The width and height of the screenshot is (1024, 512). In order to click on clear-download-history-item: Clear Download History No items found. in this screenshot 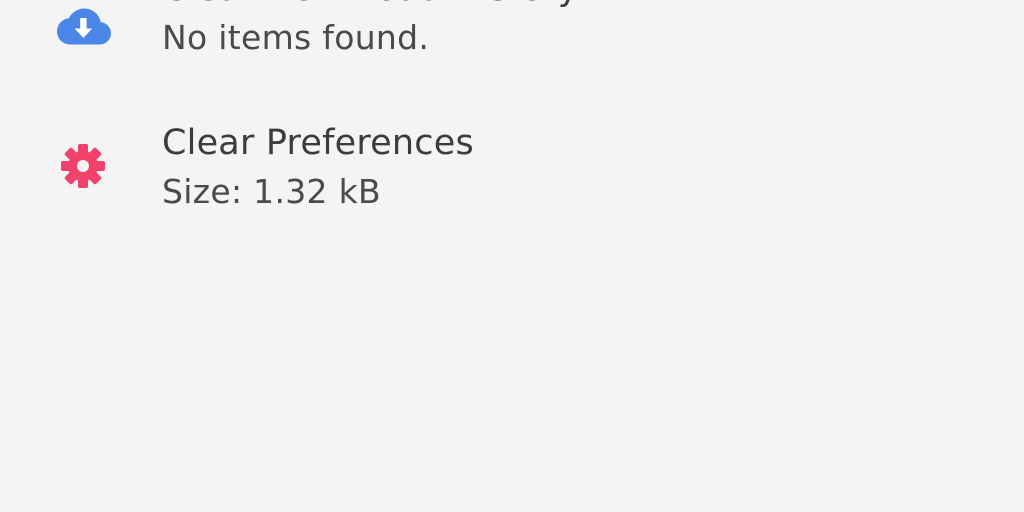, I will do `click(512, 31)`.